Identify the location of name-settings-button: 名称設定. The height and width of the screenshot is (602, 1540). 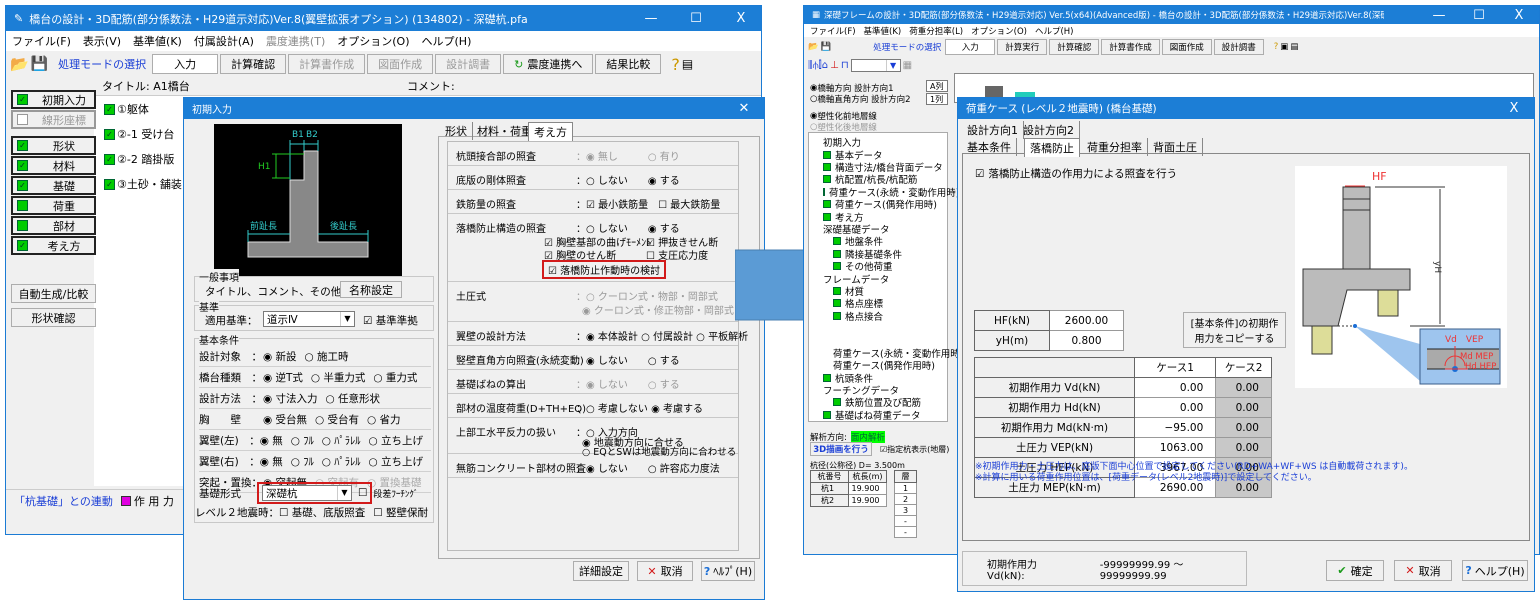
(371, 289).